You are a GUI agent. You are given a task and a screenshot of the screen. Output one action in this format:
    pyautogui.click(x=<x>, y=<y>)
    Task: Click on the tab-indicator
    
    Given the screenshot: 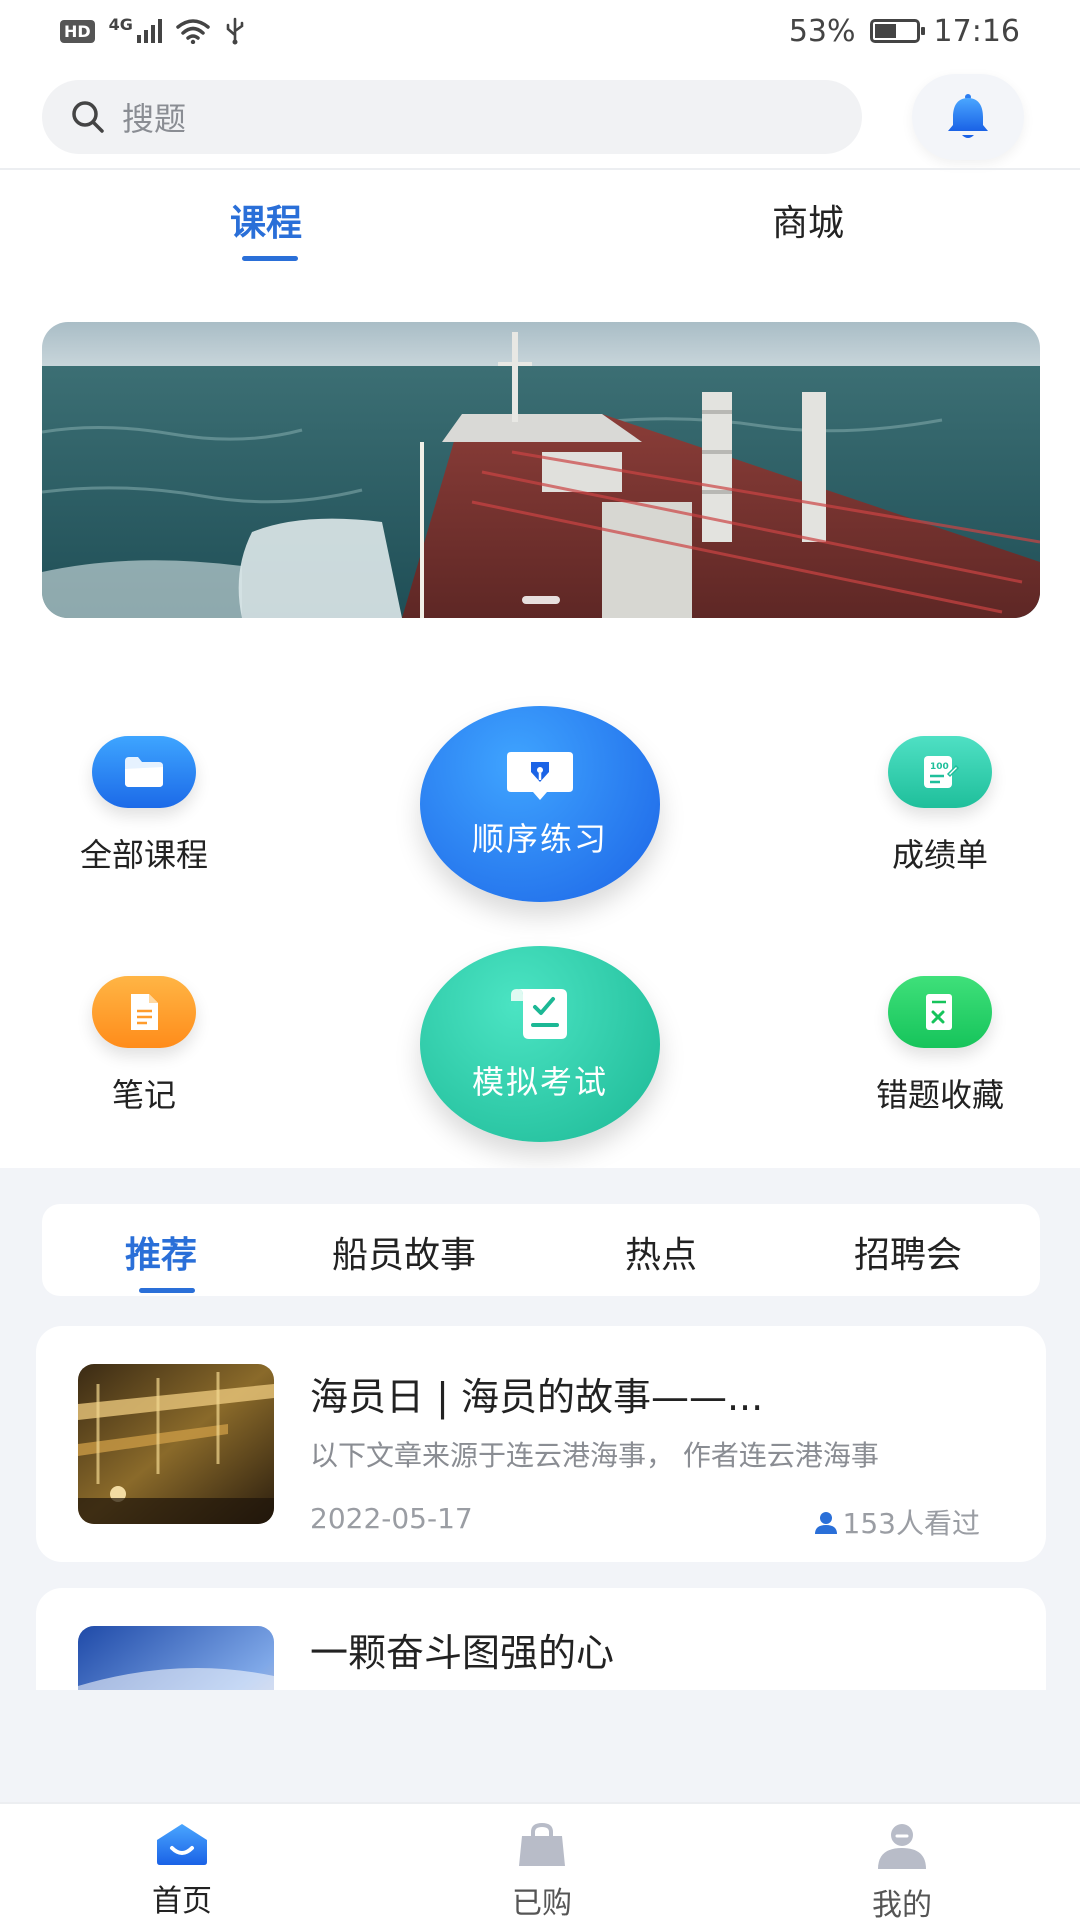 What is the action you would take?
    pyautogui.click(x=270, y=258)
    